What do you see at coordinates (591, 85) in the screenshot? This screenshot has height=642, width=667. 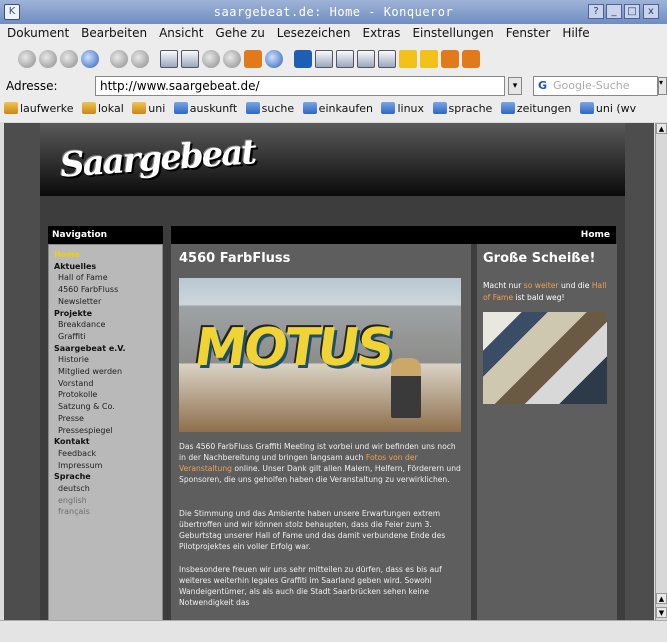 I see `search-placeholder: Google-Suche` at bounding box center [591, 85].